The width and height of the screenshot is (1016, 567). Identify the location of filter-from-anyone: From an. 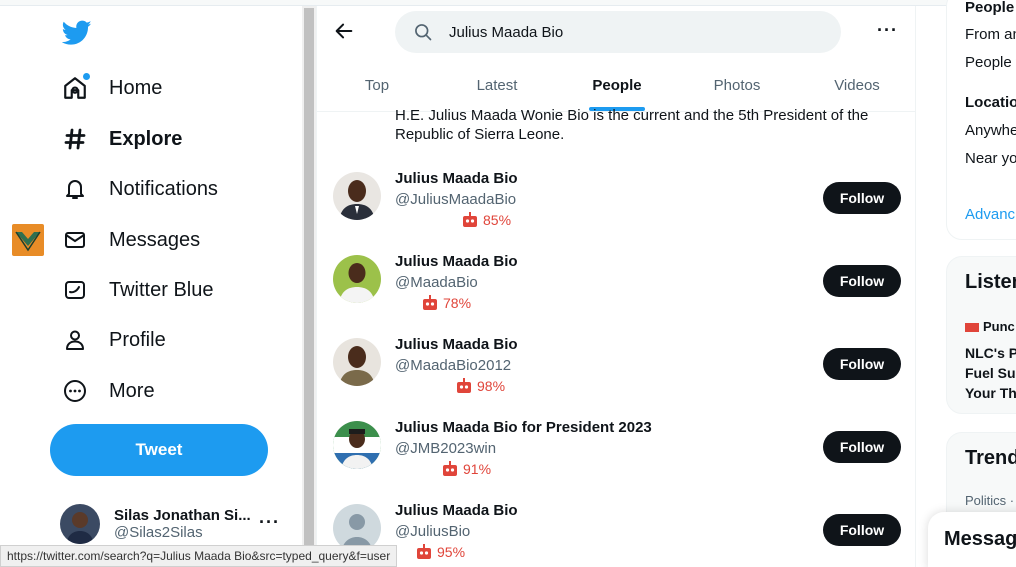
(990, 34).